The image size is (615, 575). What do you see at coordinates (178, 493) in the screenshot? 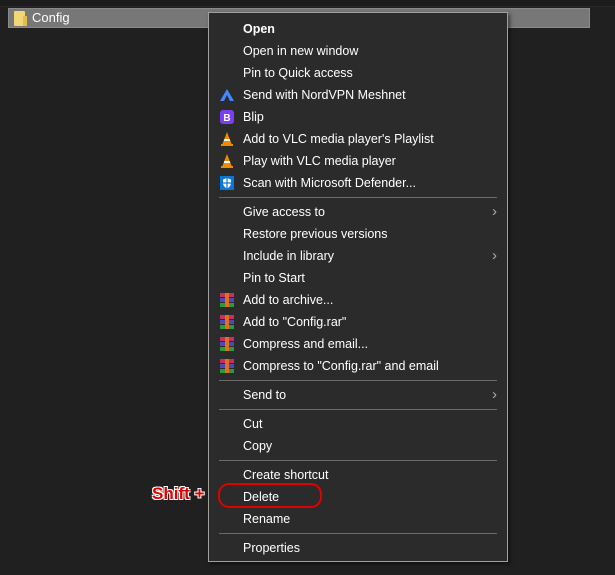
I see `annotation-shift-label: Shift +` at bounding box center [178, 493].